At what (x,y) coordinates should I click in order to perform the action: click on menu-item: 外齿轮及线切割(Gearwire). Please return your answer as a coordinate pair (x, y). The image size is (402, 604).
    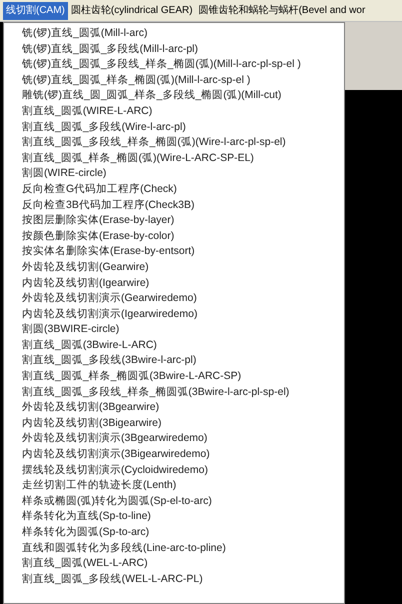
    Looking at the image, I should click on (85, 268).